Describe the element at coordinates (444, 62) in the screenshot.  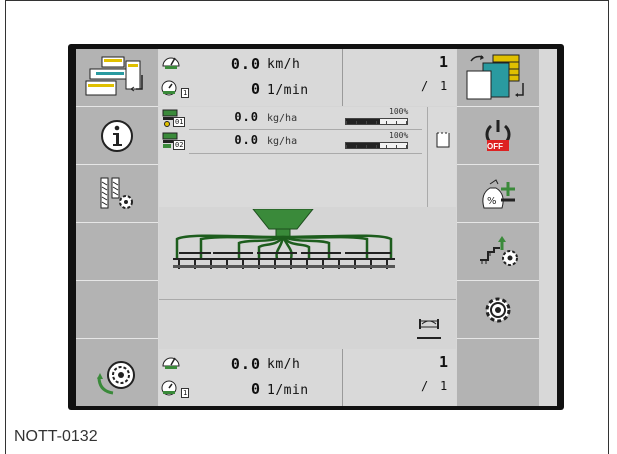
I see `counter-value: 1` at that location.